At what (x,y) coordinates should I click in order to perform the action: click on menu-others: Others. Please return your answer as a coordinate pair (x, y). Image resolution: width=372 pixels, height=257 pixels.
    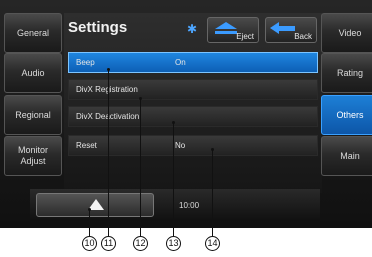
    Looking at the image, I should click on (346, 115).